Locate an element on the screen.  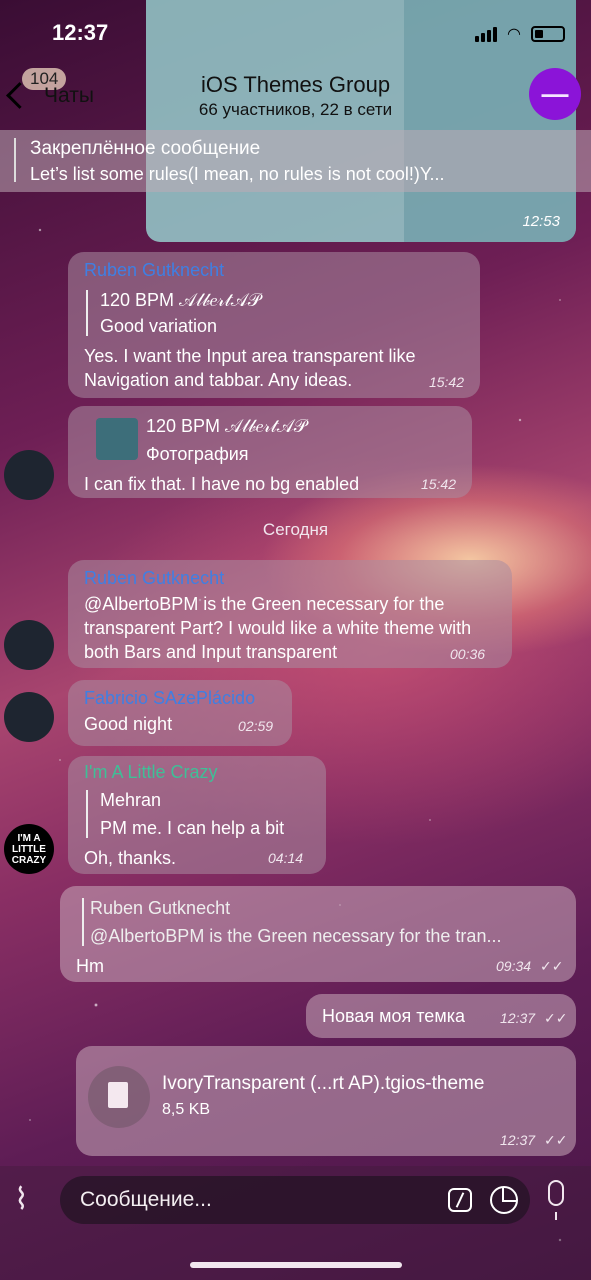
sender-name: I'm A Little Crazy is located at coordinates (150, 772).